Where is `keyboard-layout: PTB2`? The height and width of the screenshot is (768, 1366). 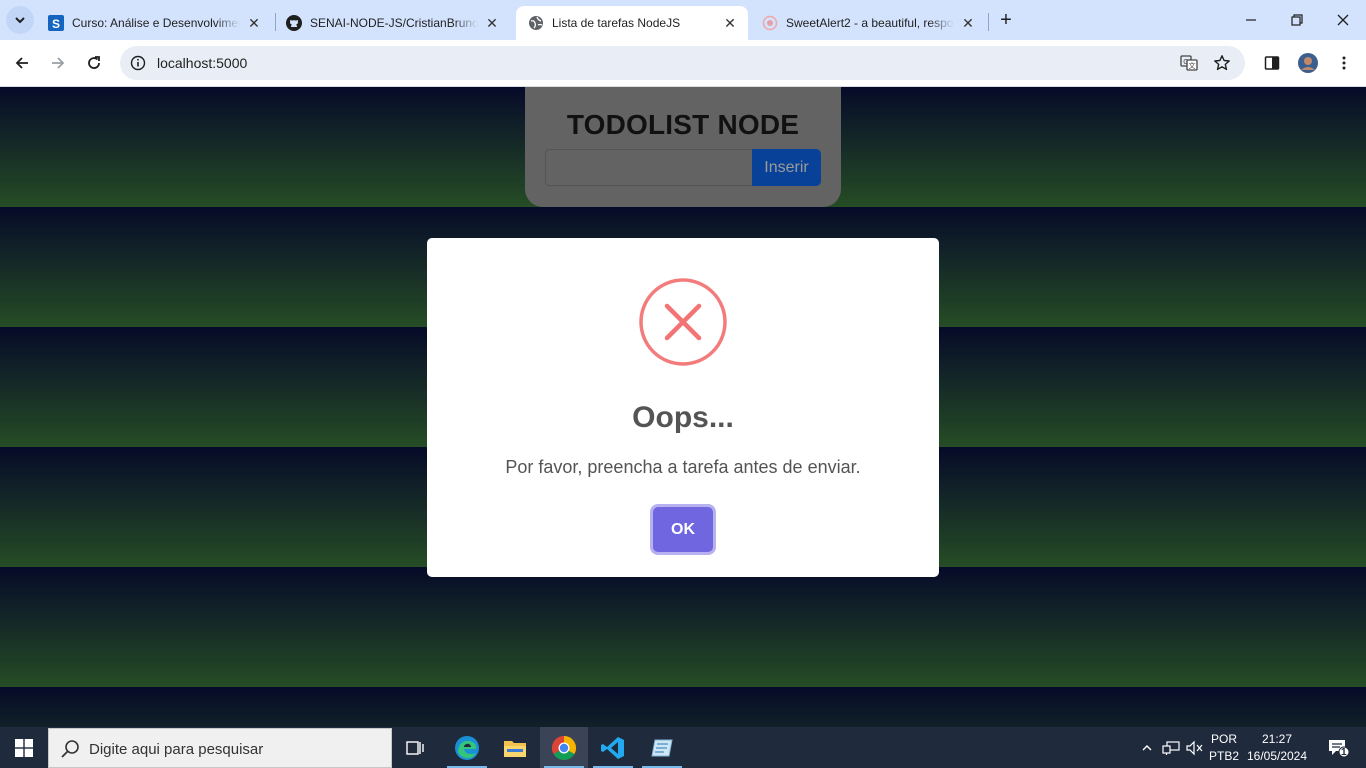
keyboard-layout: PTB2 is located at coordinates (1223, 755).